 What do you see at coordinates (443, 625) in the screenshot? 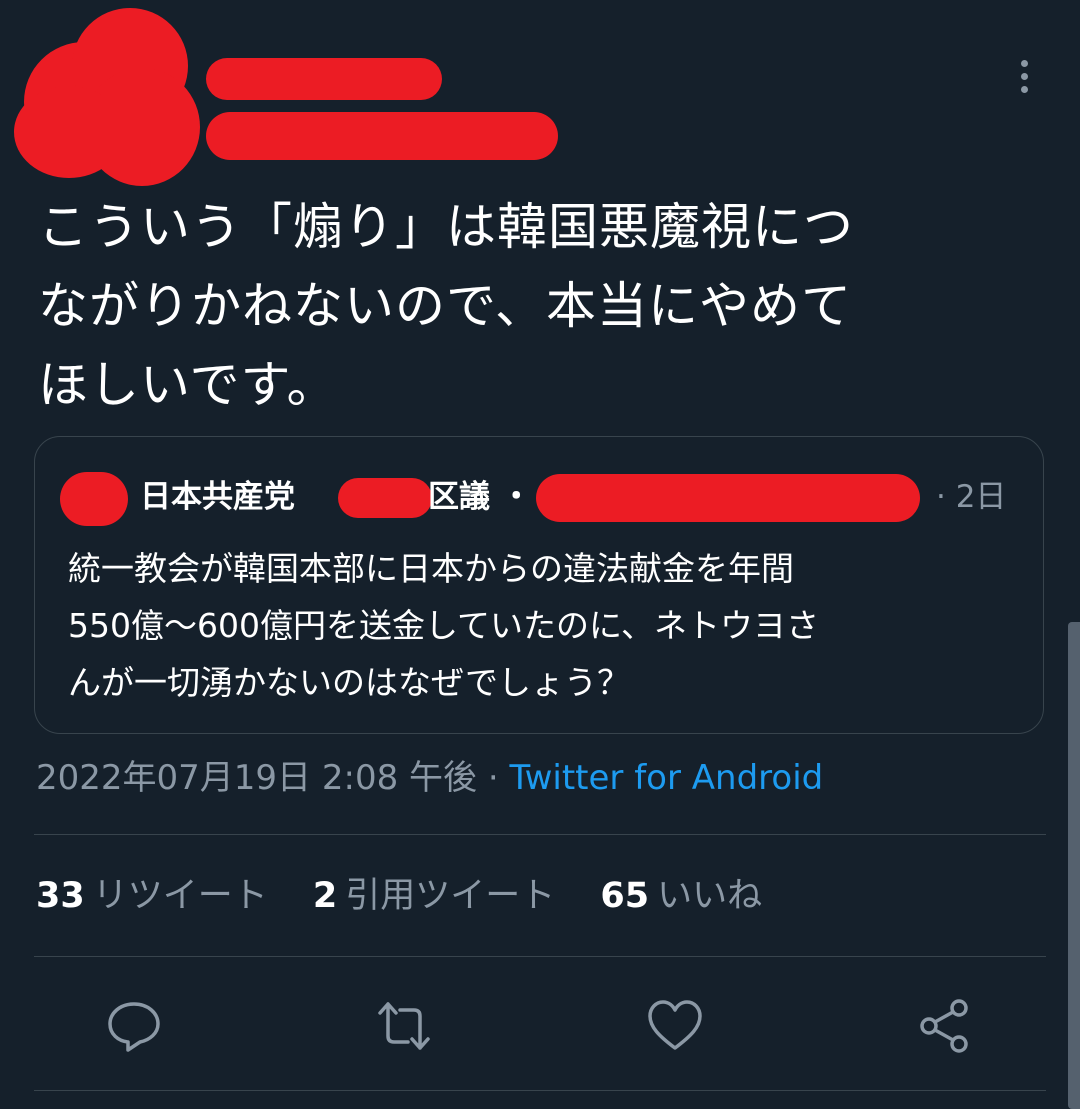
I see `quoted-text-line: 550億〜600億円を送金していたのに、ネトウヨさ` at bounding box center [443, 625].